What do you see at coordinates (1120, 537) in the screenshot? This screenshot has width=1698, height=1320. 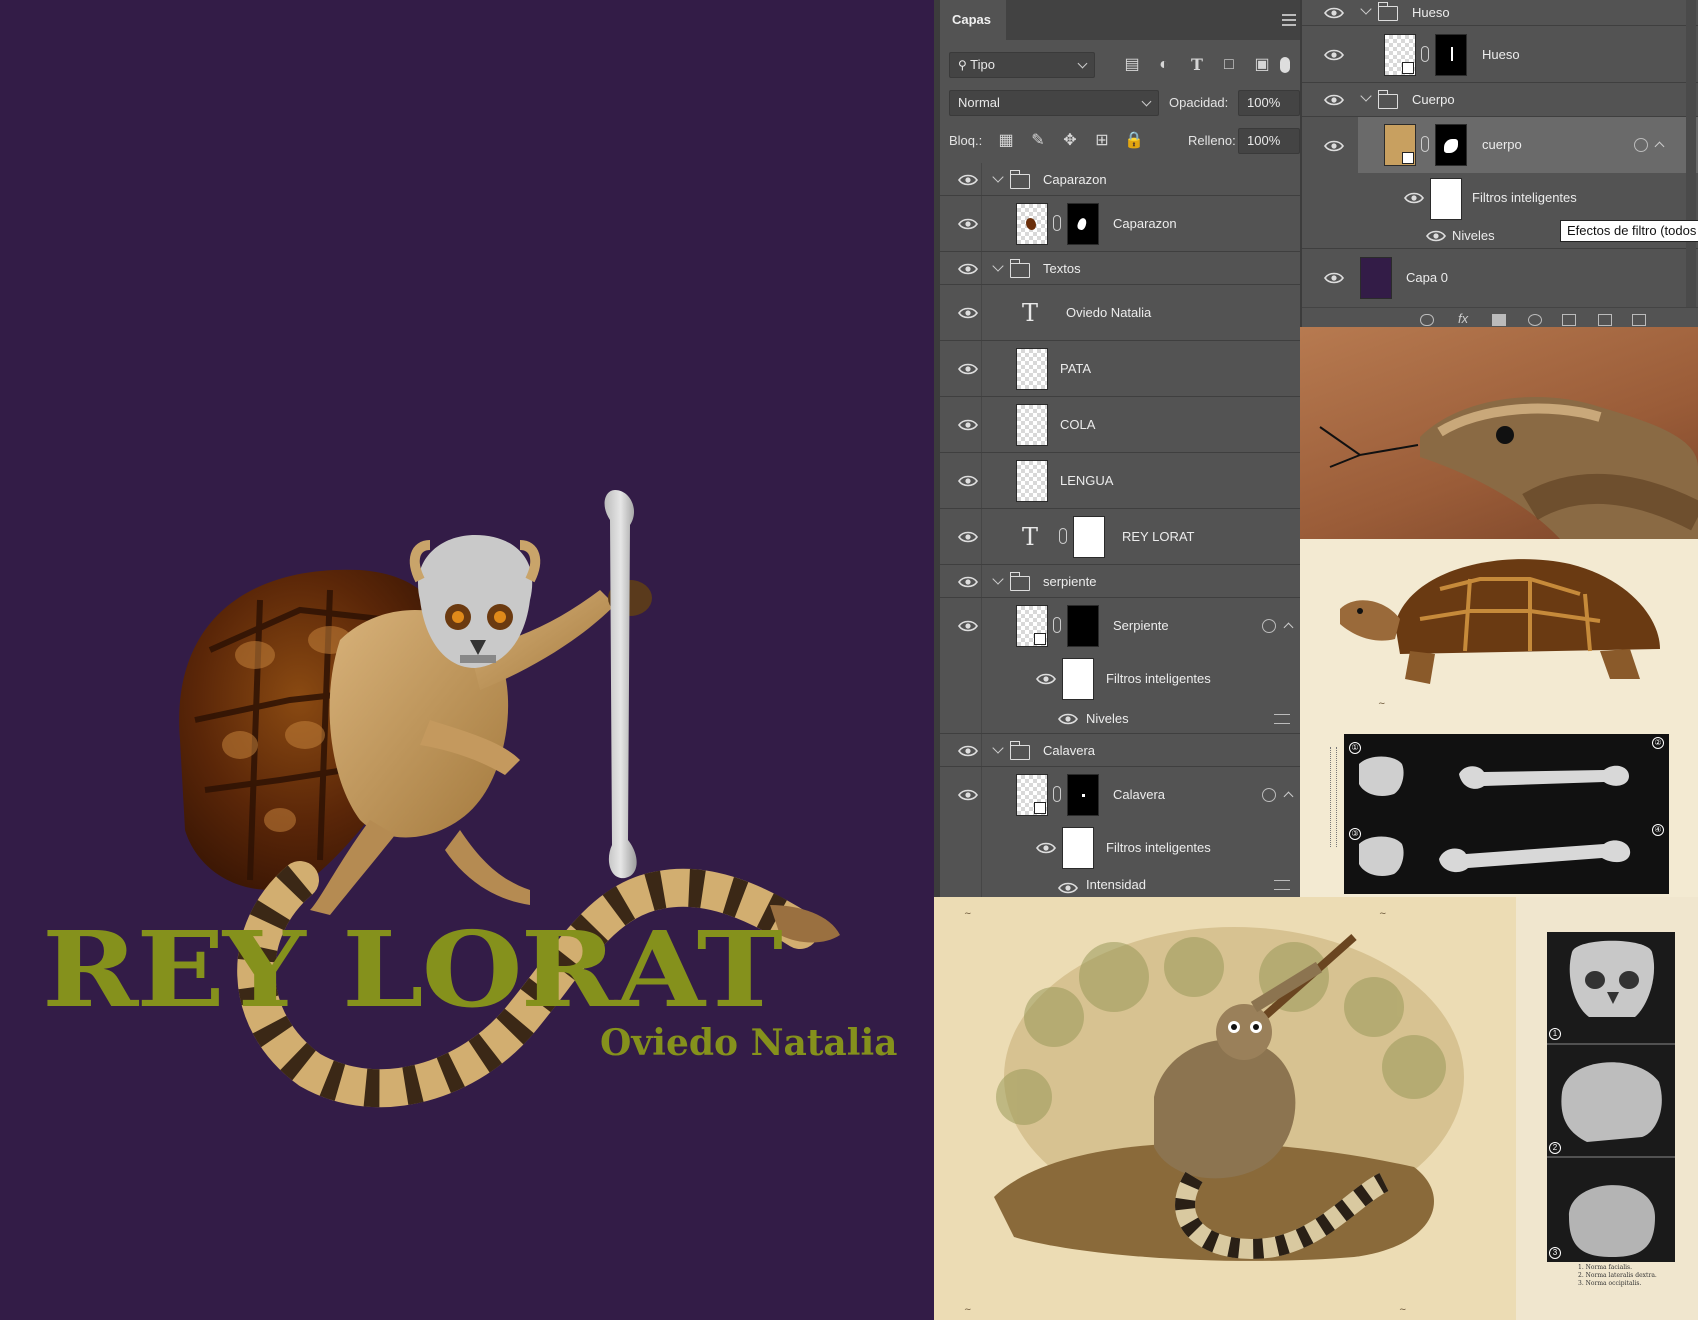 I see `layer-text-rey-lorat: T REY LORAT` at bounding box center [1120, 537].